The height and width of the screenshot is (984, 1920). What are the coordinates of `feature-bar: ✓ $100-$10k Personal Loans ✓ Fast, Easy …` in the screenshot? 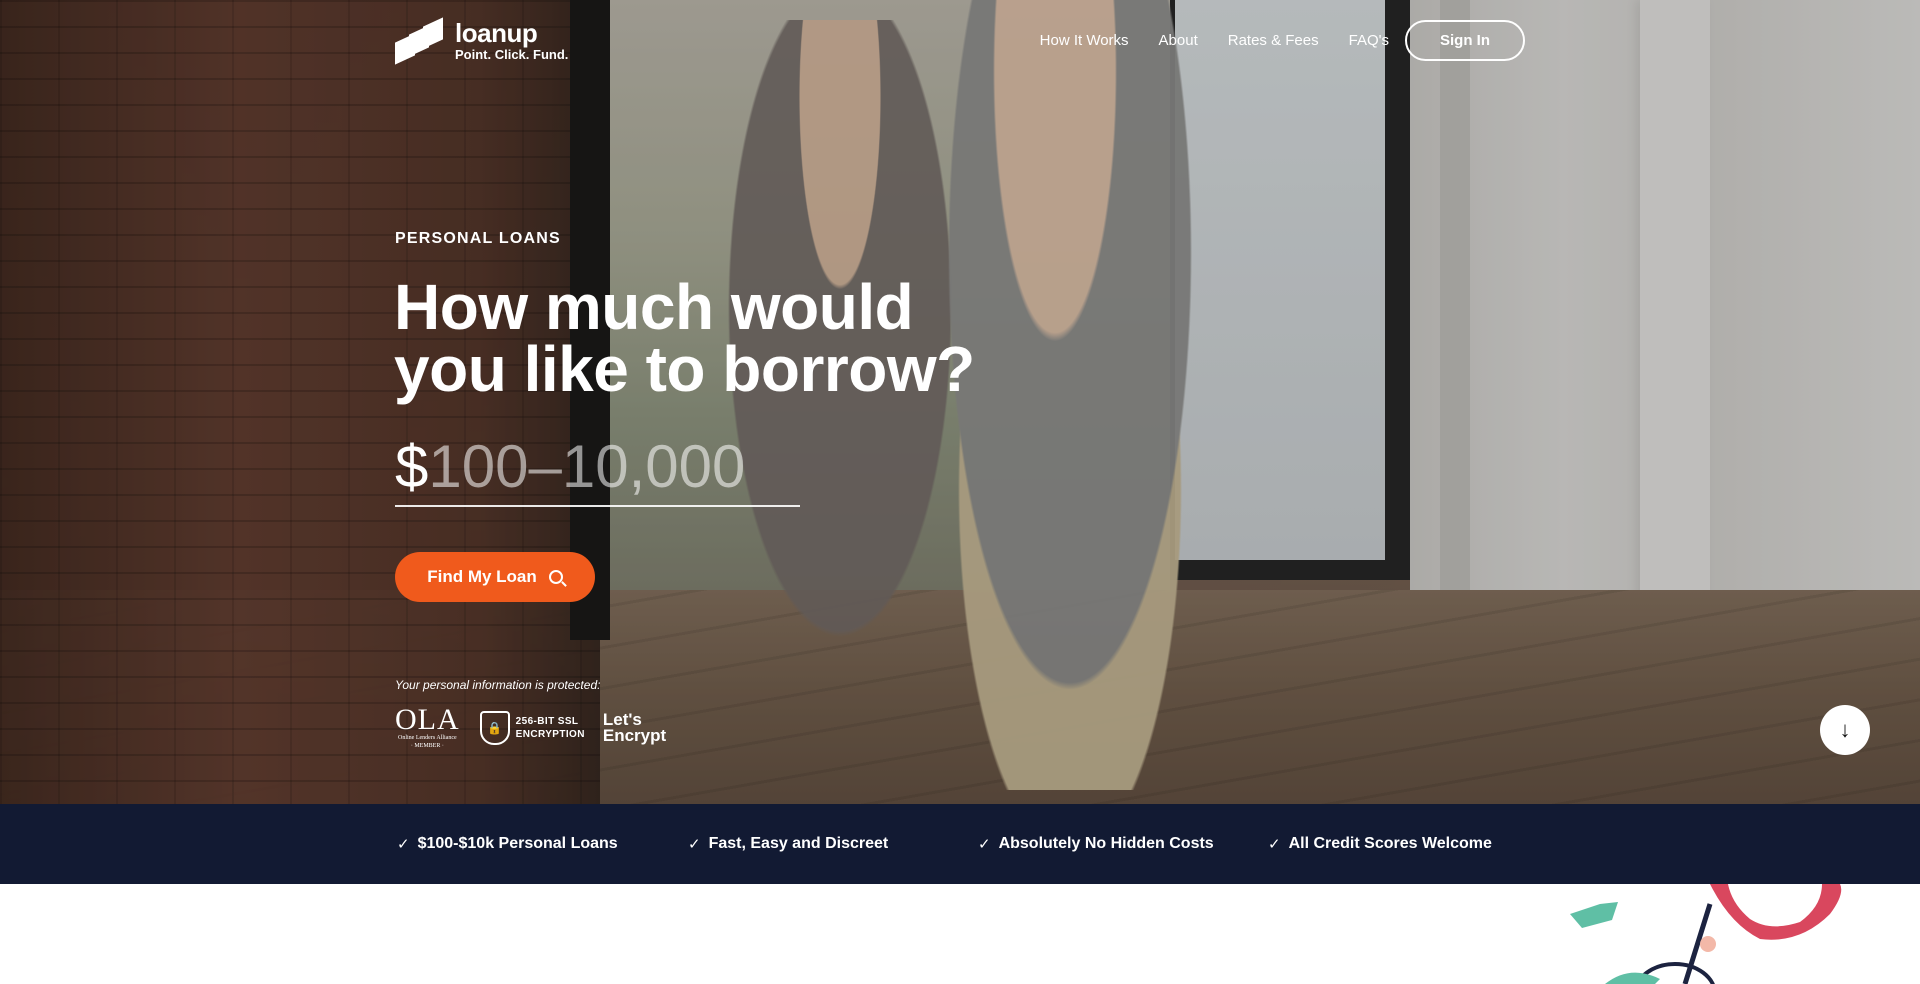 It's located at (960, 844).